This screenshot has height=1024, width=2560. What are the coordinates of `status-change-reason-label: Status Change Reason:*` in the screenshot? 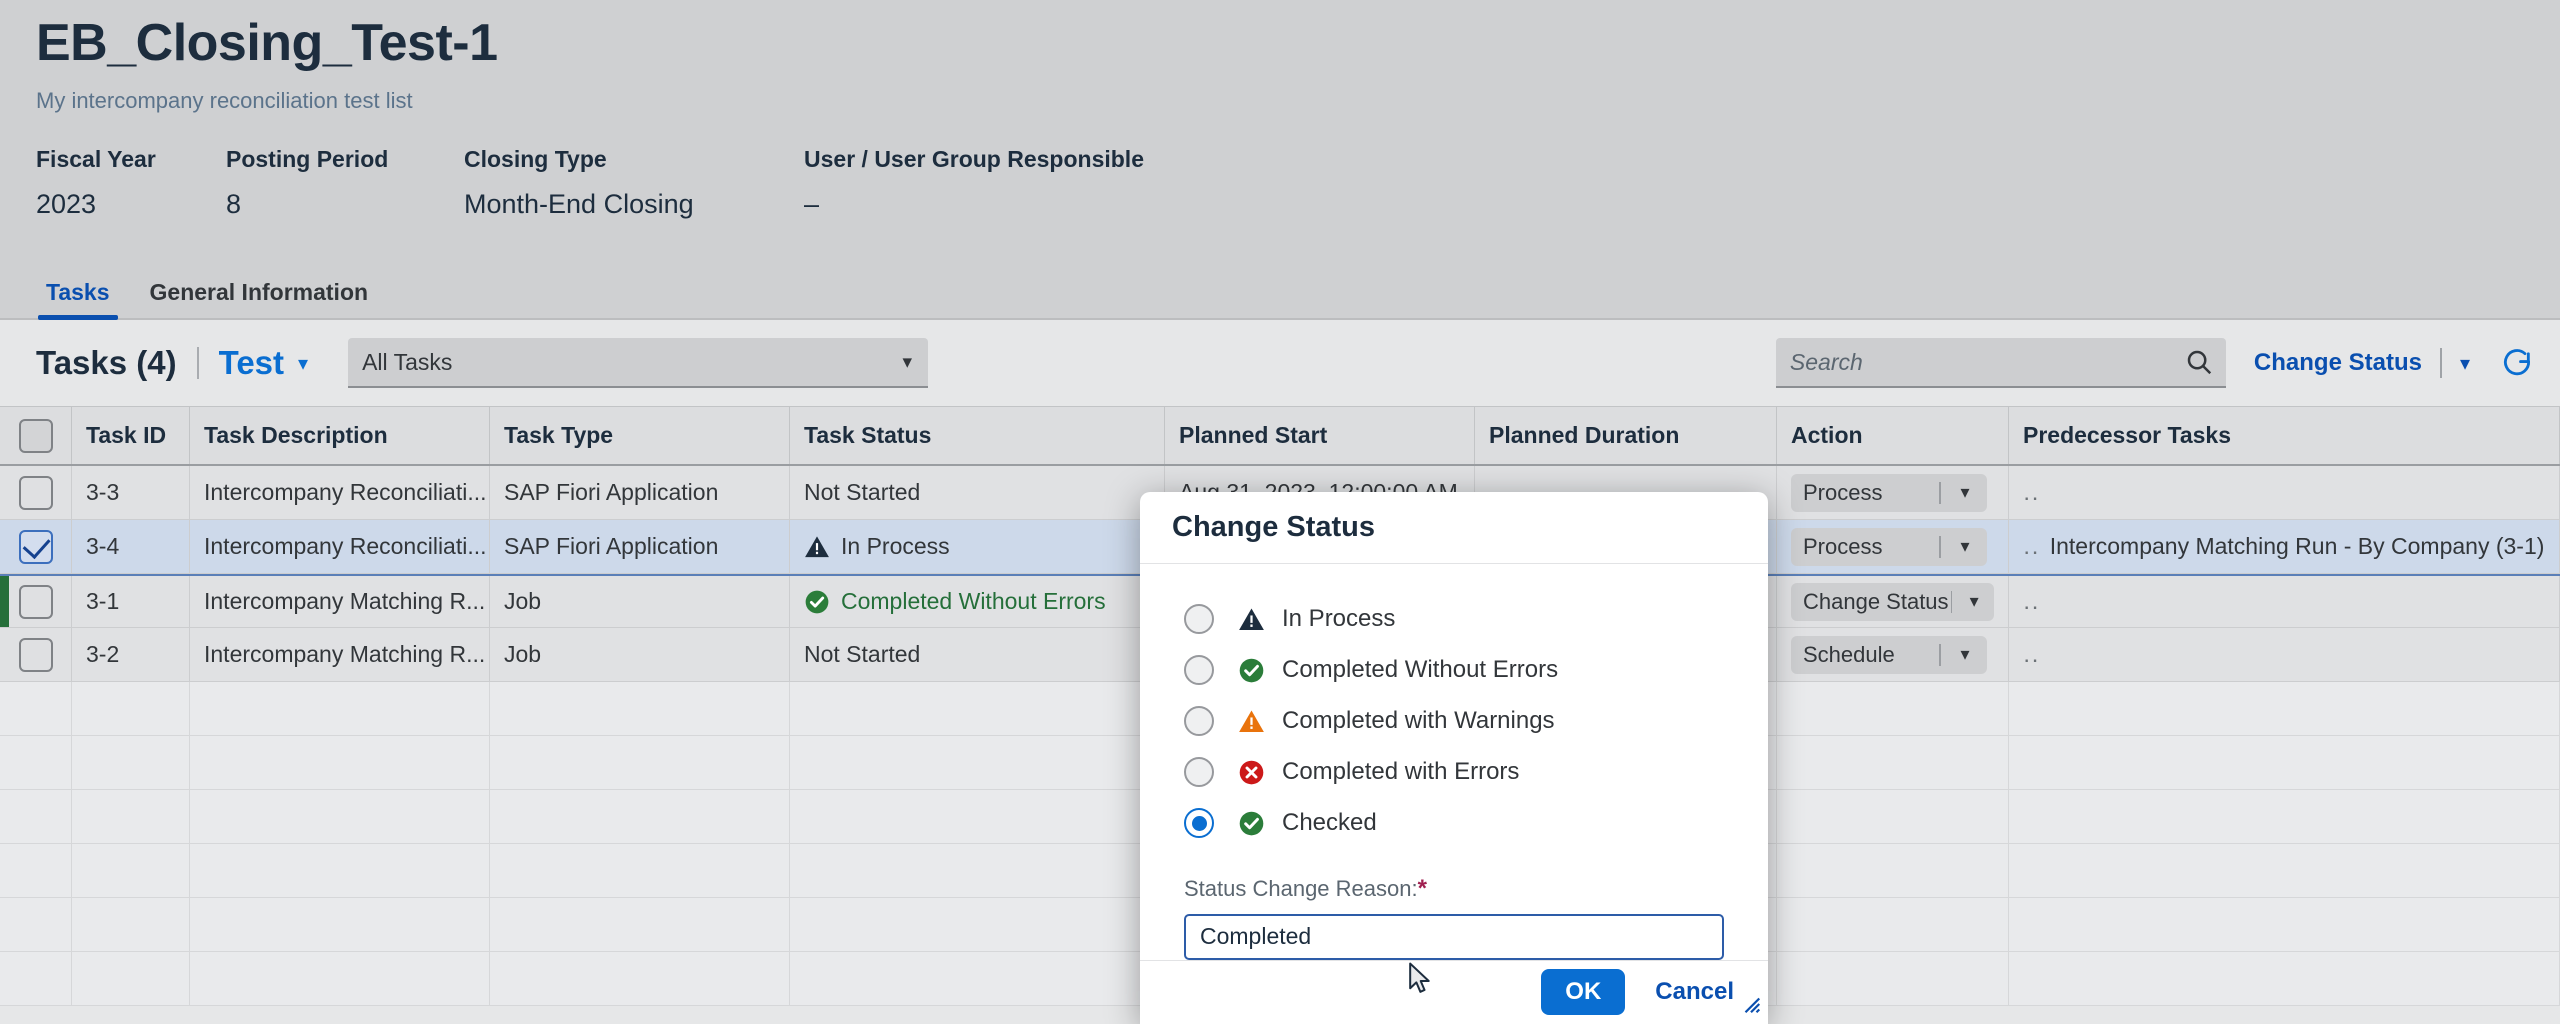 It's located at (1454, 889).